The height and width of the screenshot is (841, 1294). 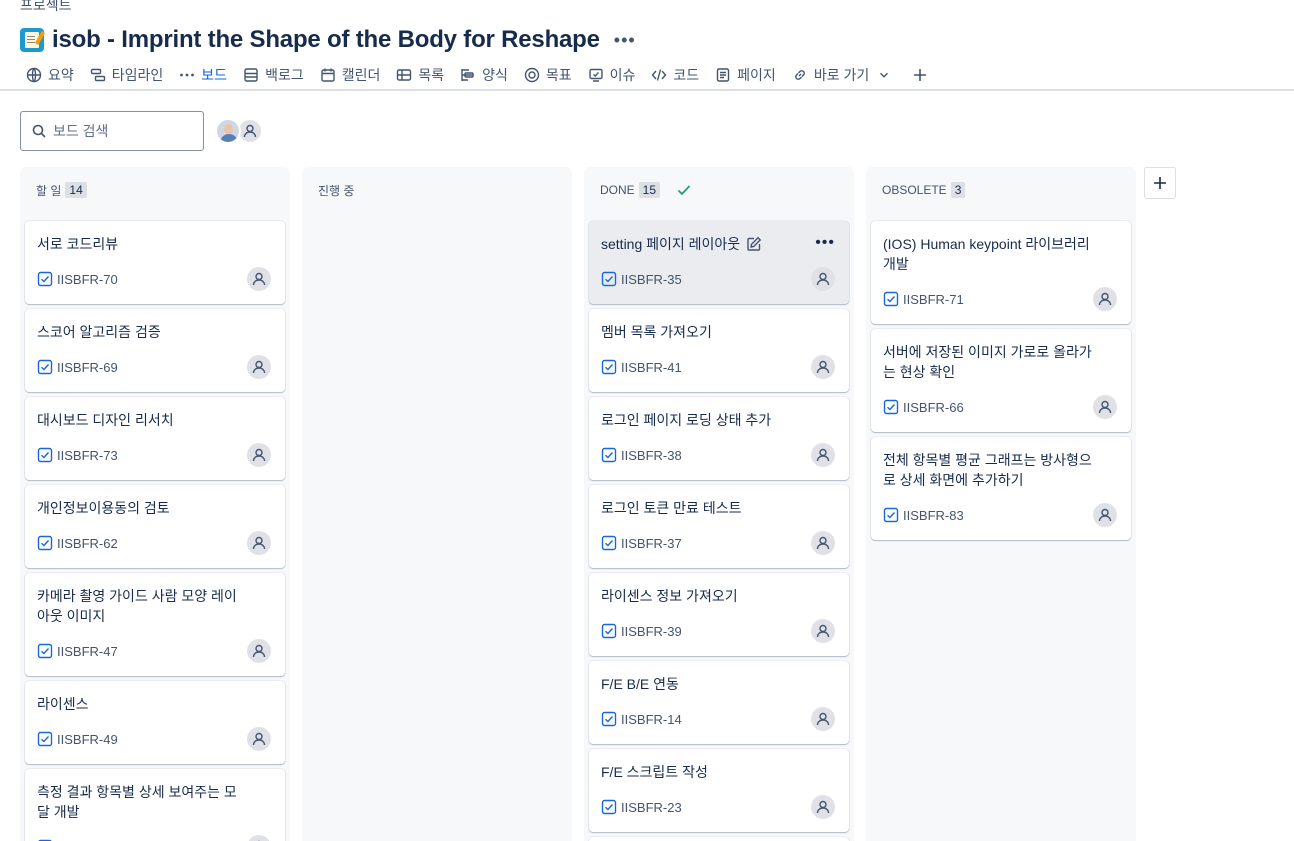 I want to click on issue-key: IISBFR-39, so click(x=651, y=631).